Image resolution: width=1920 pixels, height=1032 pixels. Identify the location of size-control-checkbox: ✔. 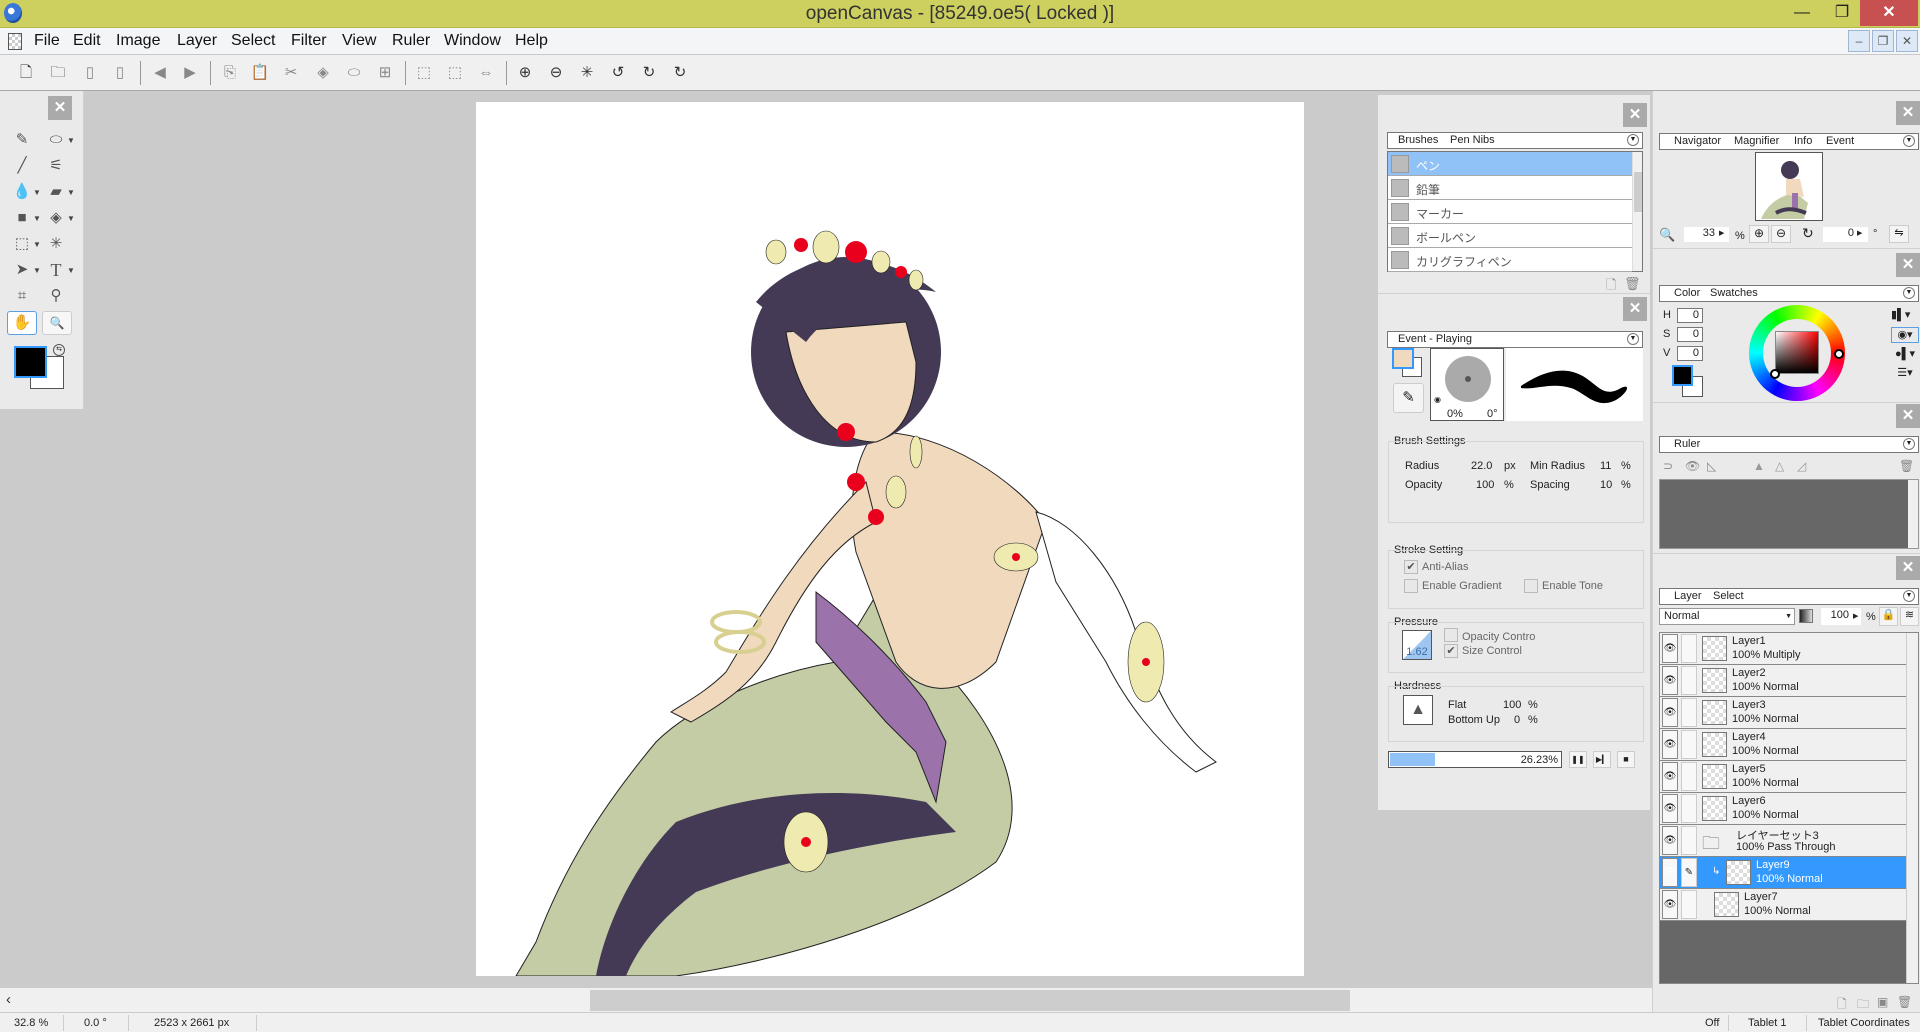
(1451, 651).